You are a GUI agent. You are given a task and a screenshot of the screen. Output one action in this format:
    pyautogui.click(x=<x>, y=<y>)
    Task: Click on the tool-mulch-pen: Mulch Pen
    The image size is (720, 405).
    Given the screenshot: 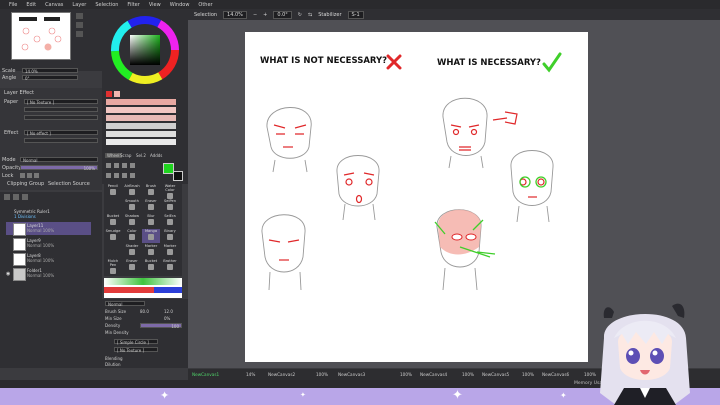 What is the action you would take?
    pyautogui.click(x=113, y=266)
    